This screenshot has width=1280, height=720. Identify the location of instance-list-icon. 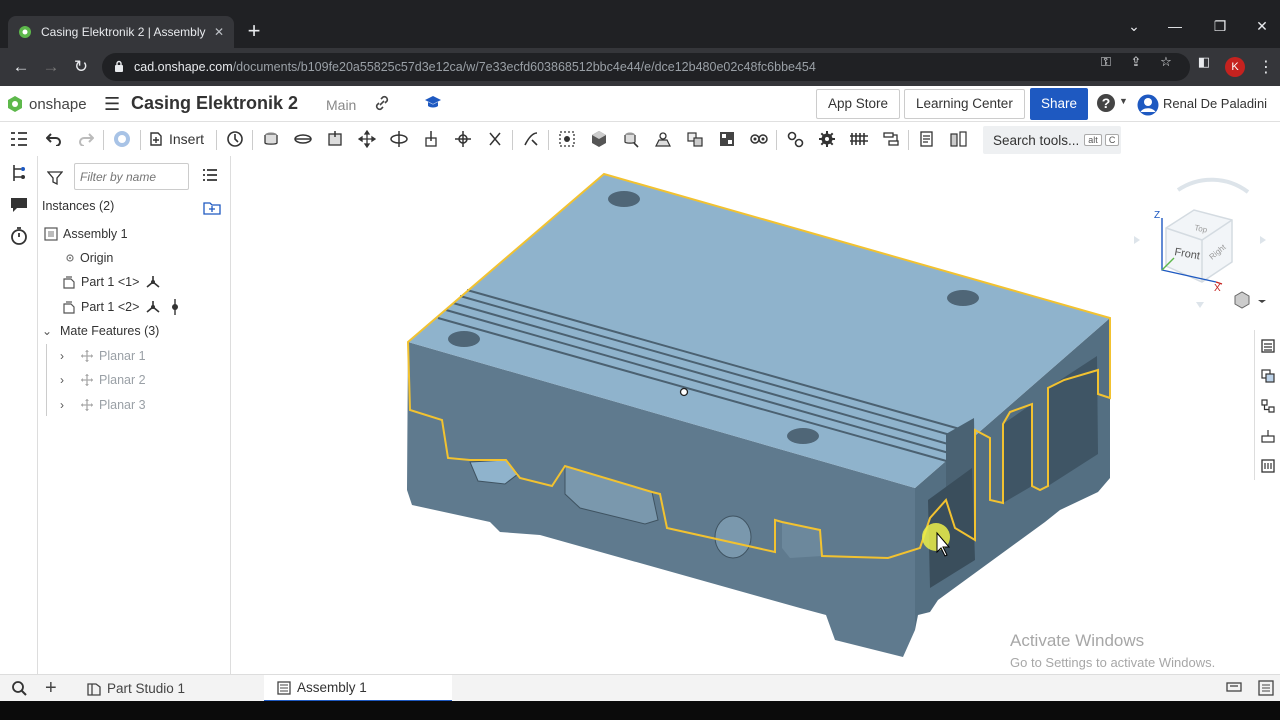
(19, 173).